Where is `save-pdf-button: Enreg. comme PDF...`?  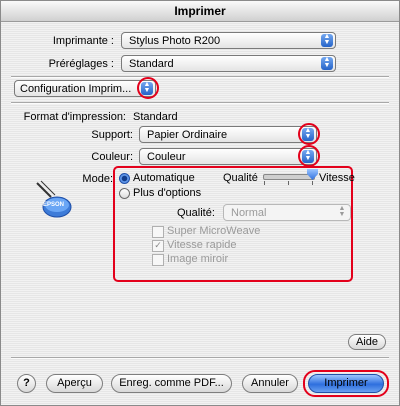 save-pdf-button: Enreg. comme PDF... is located at coordinates (171, 383).